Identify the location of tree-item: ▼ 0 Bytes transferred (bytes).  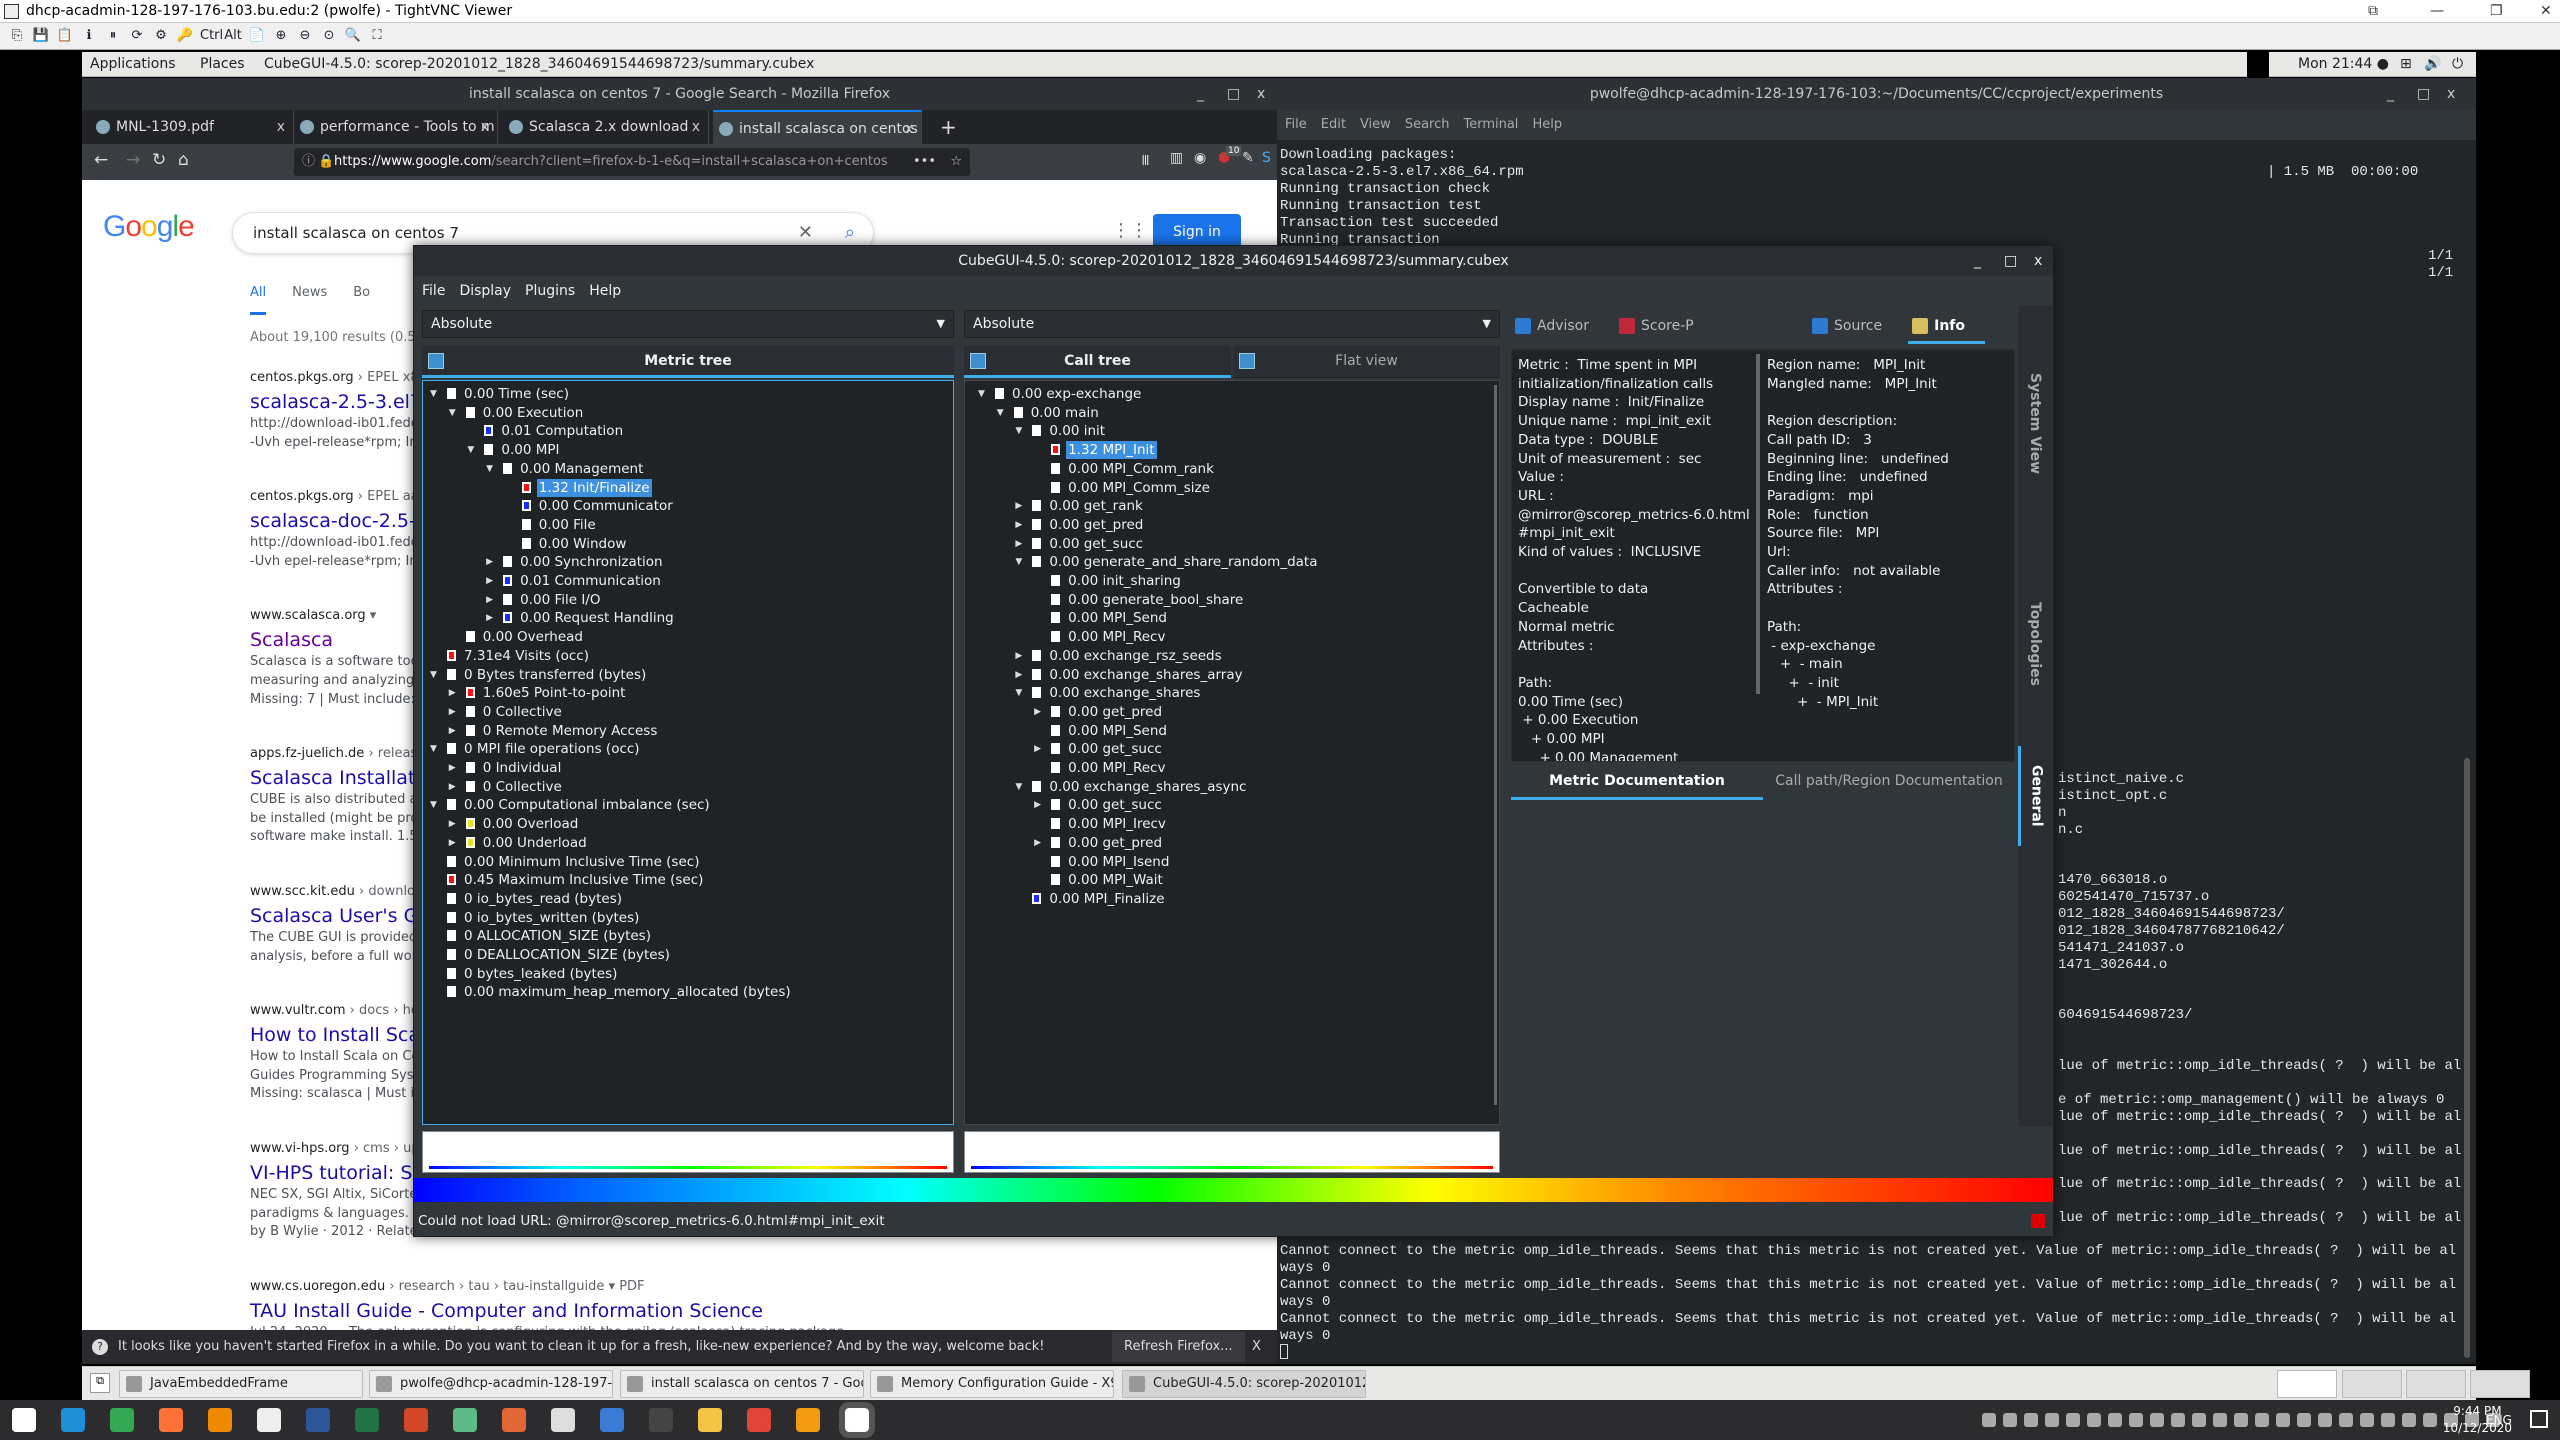
(539, 675).